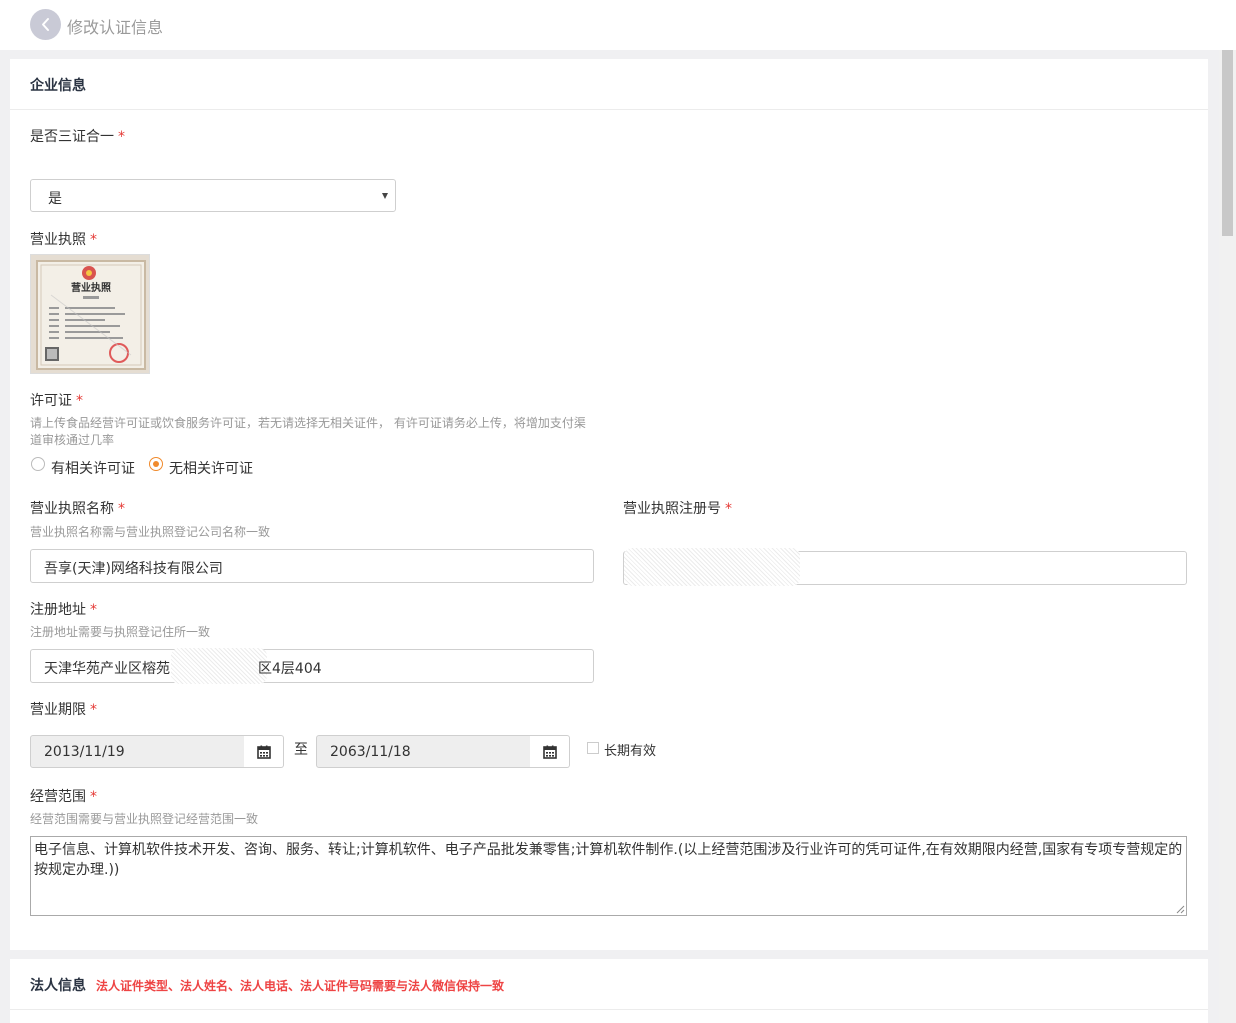 The height and width of the screenshot is (1023, 1236). Describe the element at coordinates (63, 710) in the screenshot. I see `term-label: 营业期限 *` at that location.